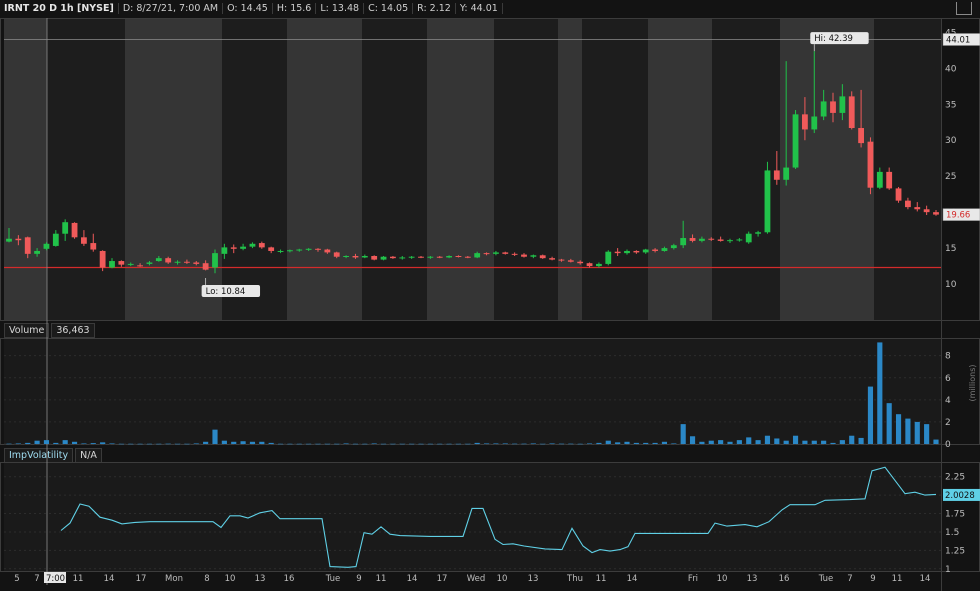  I want to click on price-tick-label: 35, so click(950, 105).